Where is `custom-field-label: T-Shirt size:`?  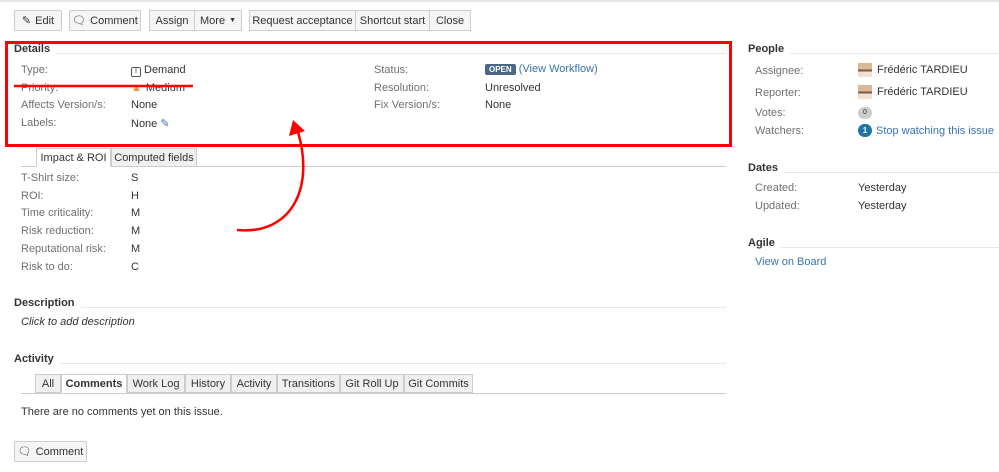 custom-field-label: T-Shirt size: is located at coordinates (50, 178).